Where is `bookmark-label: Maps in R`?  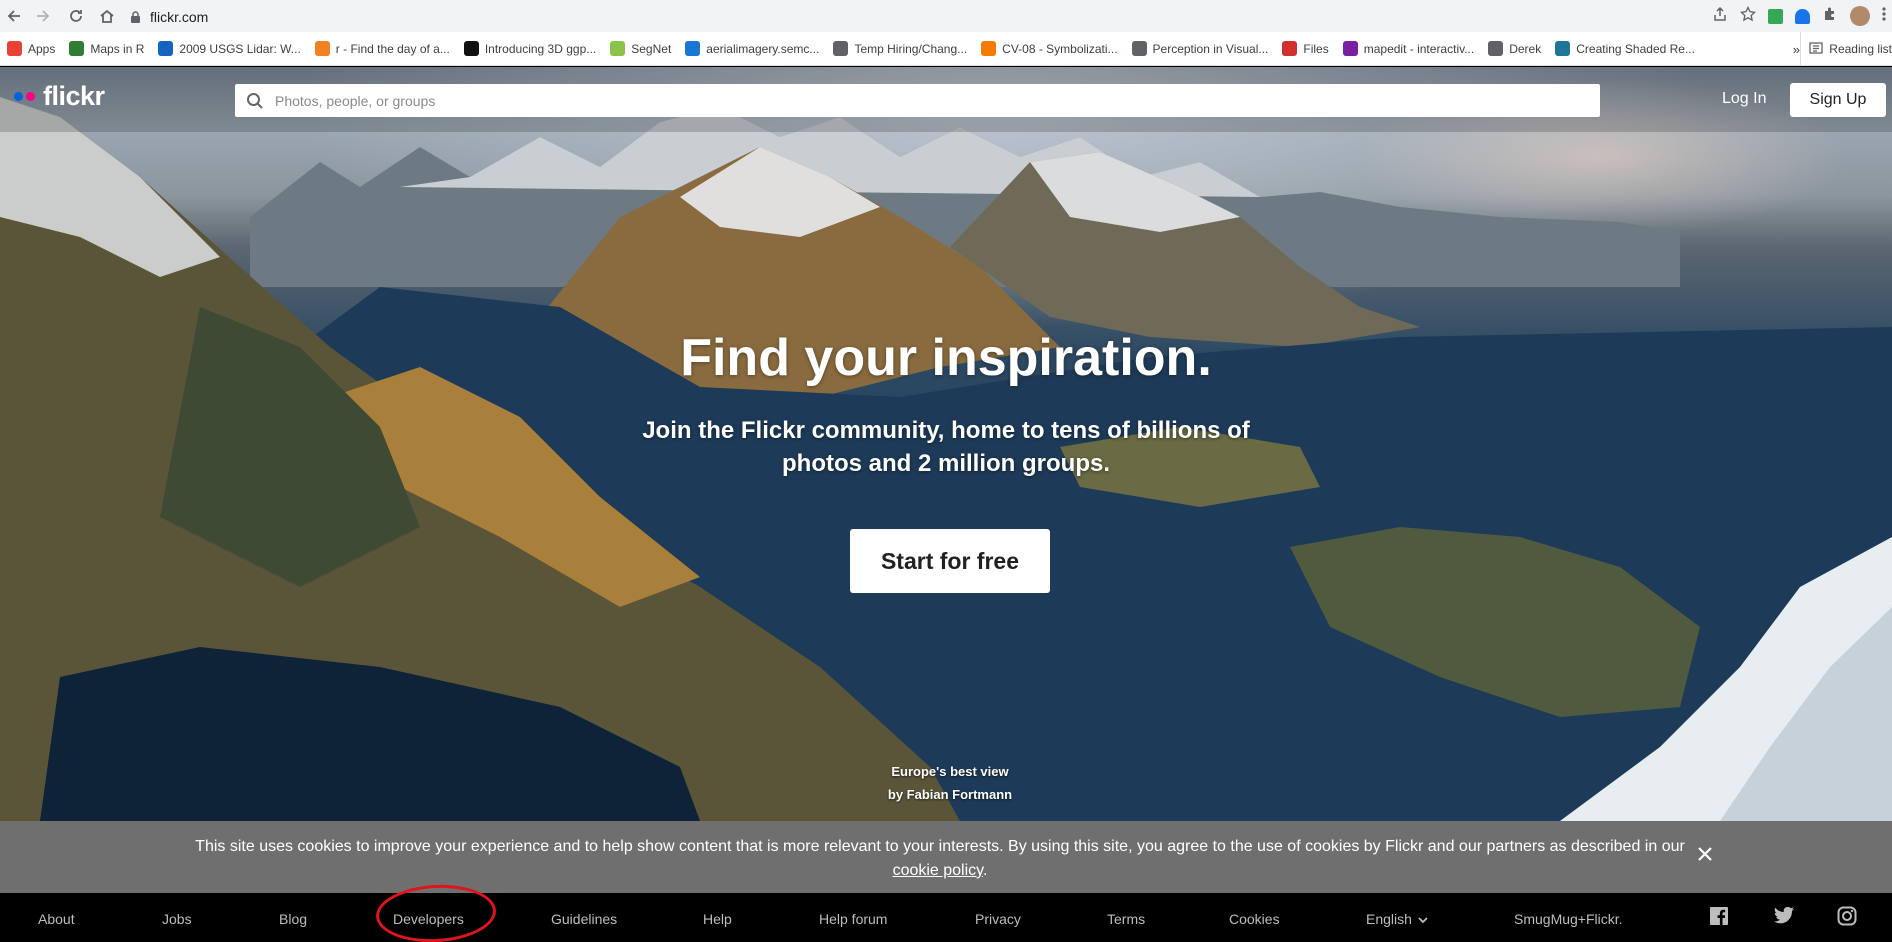
bookmark-label: Maps in R is located at coordinates (117, 48).